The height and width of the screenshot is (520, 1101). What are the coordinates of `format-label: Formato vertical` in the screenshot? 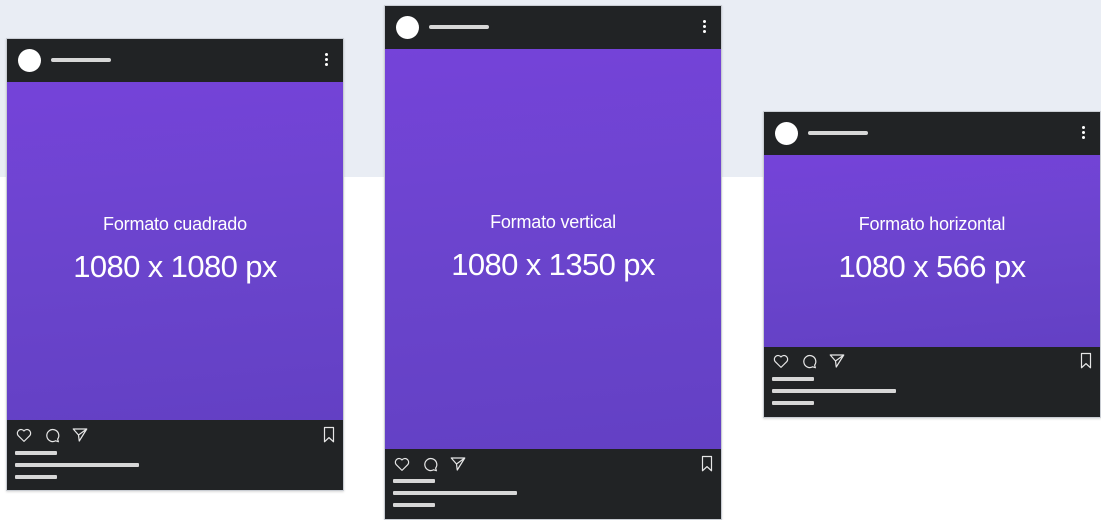 It's located at (553, 222).